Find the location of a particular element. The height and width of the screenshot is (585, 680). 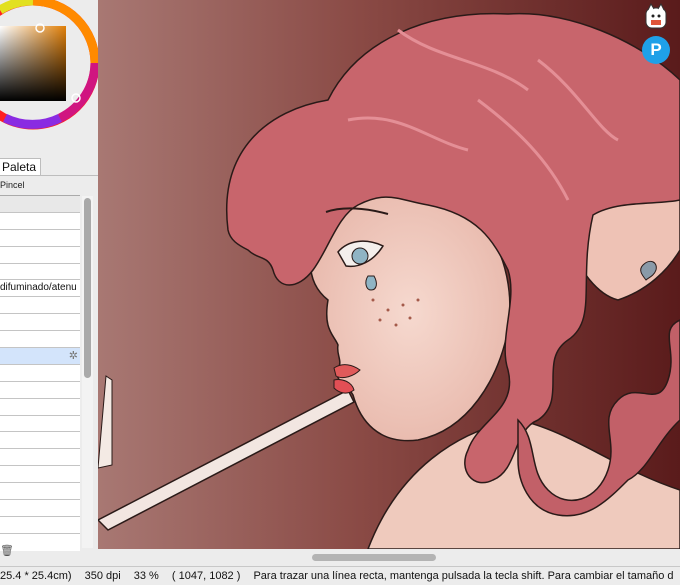

brush-scrollbar is located at coordinates (87, 372).